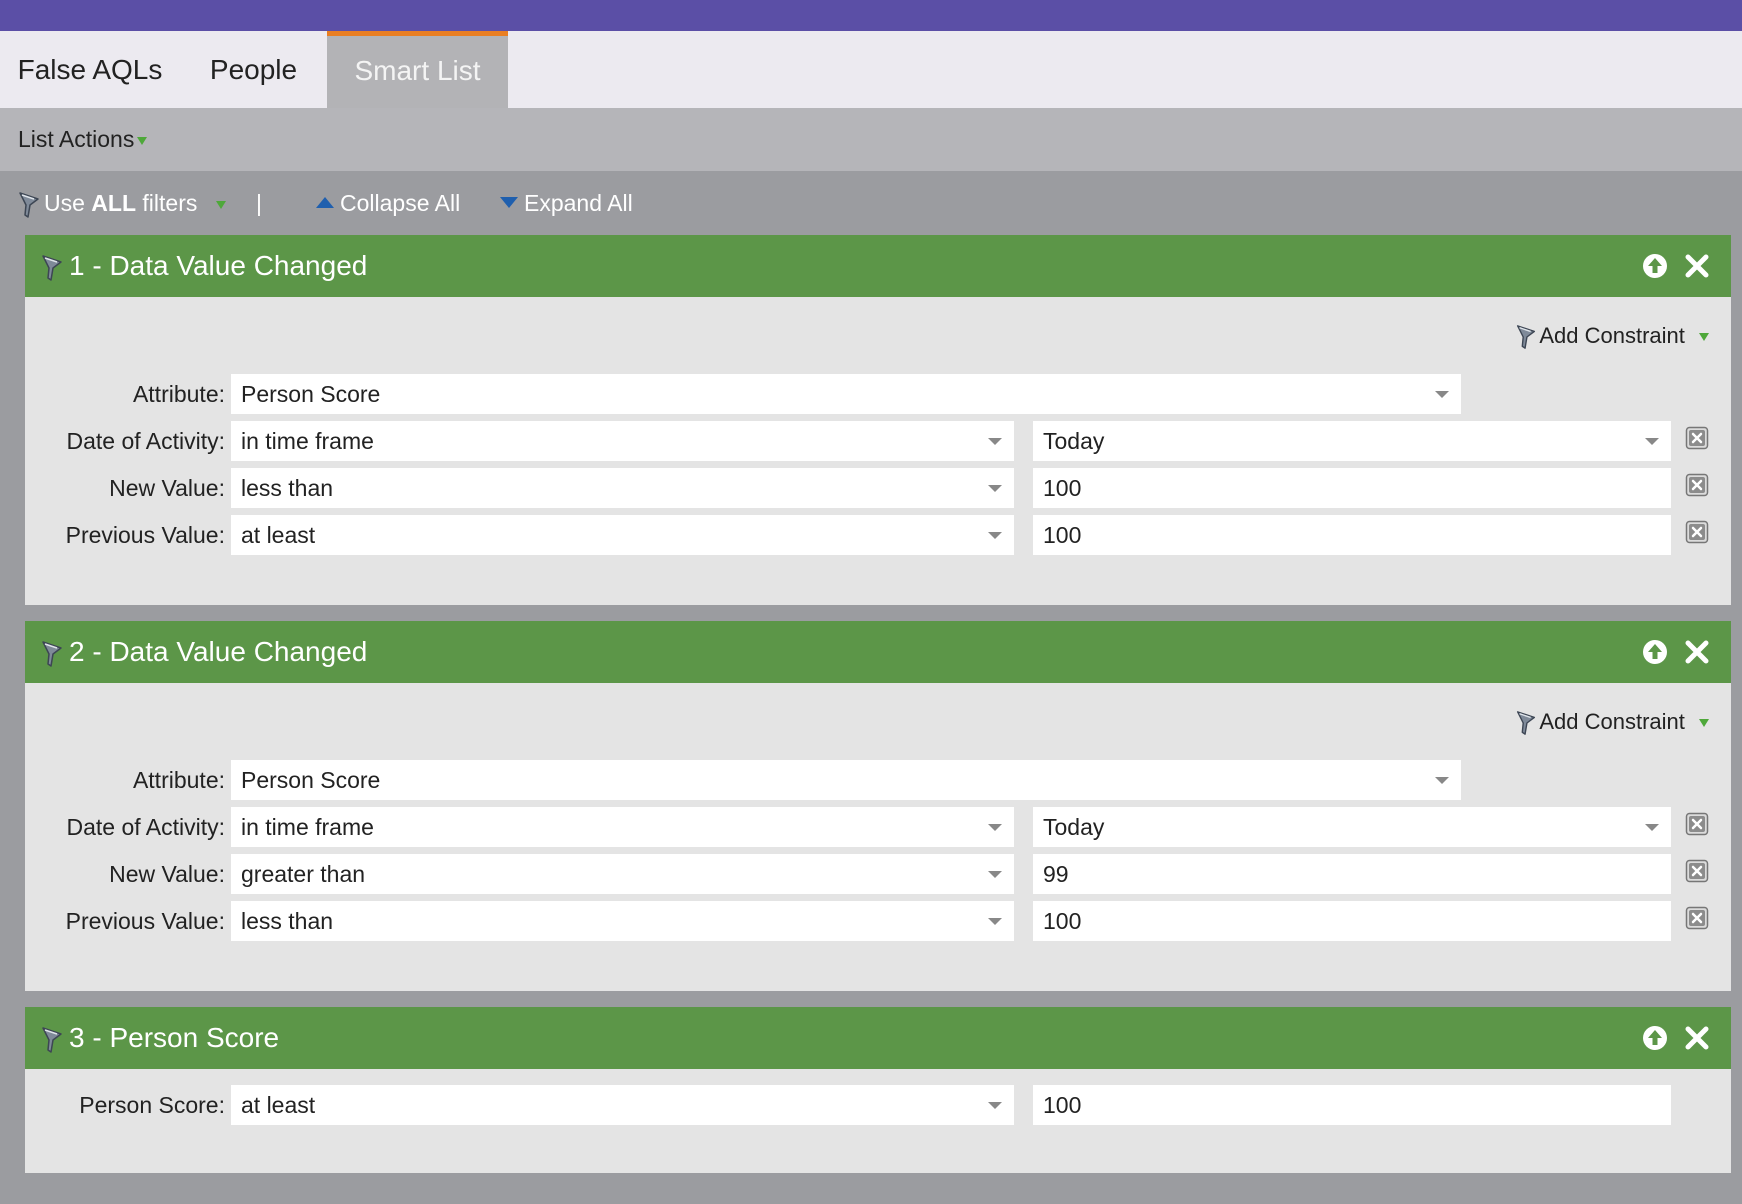  Describe the element at coordinates (90, 69) in the screenshot. I see `tab-false-aqls: False AQLs` at that location.